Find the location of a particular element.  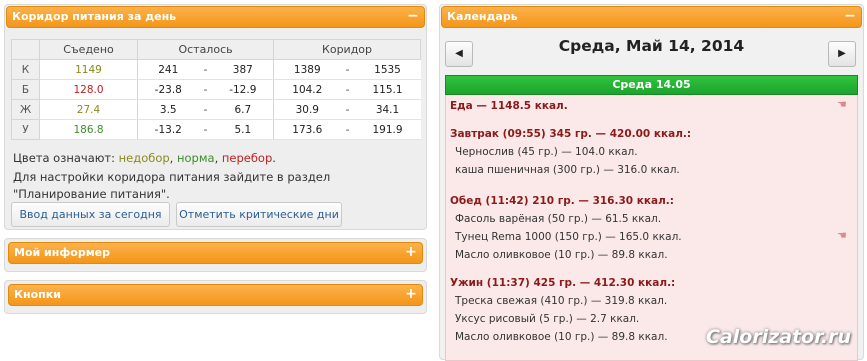

food-item: Чернослив (45 гр.) — 104.0 ккал. is located at coordinates (546, 152).